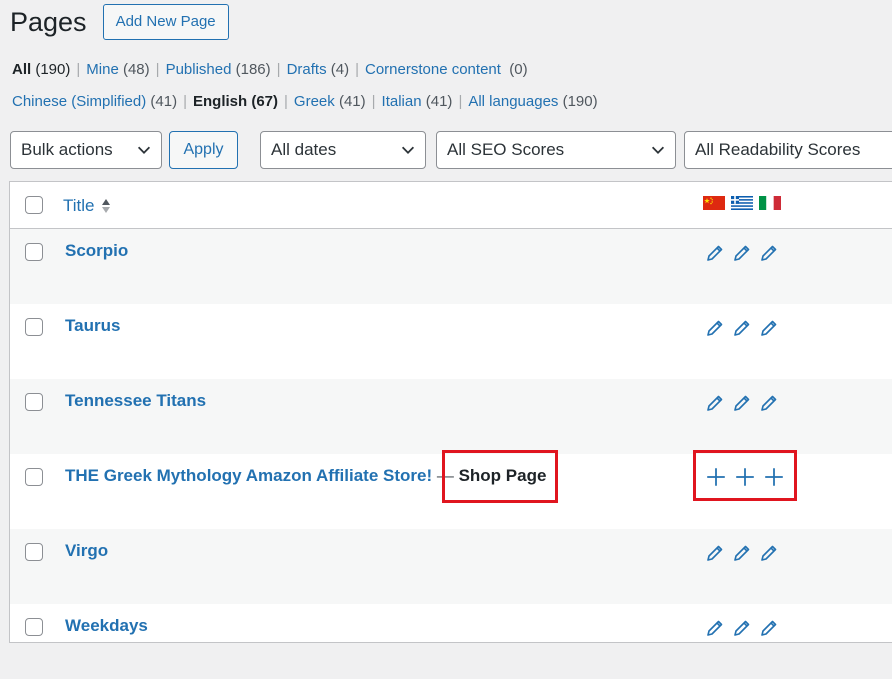 The width and height of the screenshot is (892, 679). I want to click on select-all-checkbox, so click(34, 205).